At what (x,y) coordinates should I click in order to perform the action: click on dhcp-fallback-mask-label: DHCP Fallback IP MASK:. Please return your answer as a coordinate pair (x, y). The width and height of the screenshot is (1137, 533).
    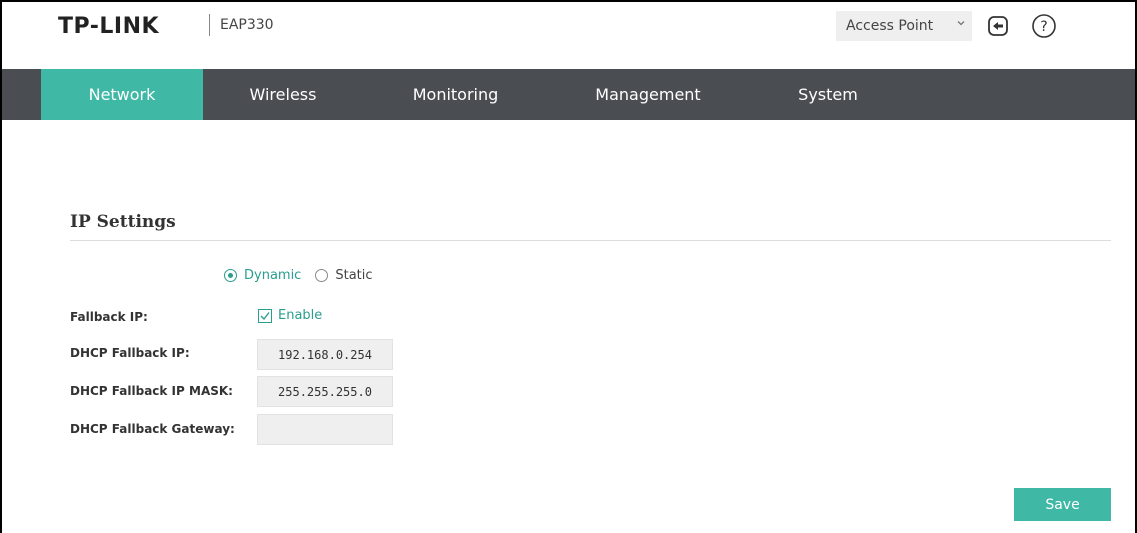
    Looking at the image, I should click on (151, 391).